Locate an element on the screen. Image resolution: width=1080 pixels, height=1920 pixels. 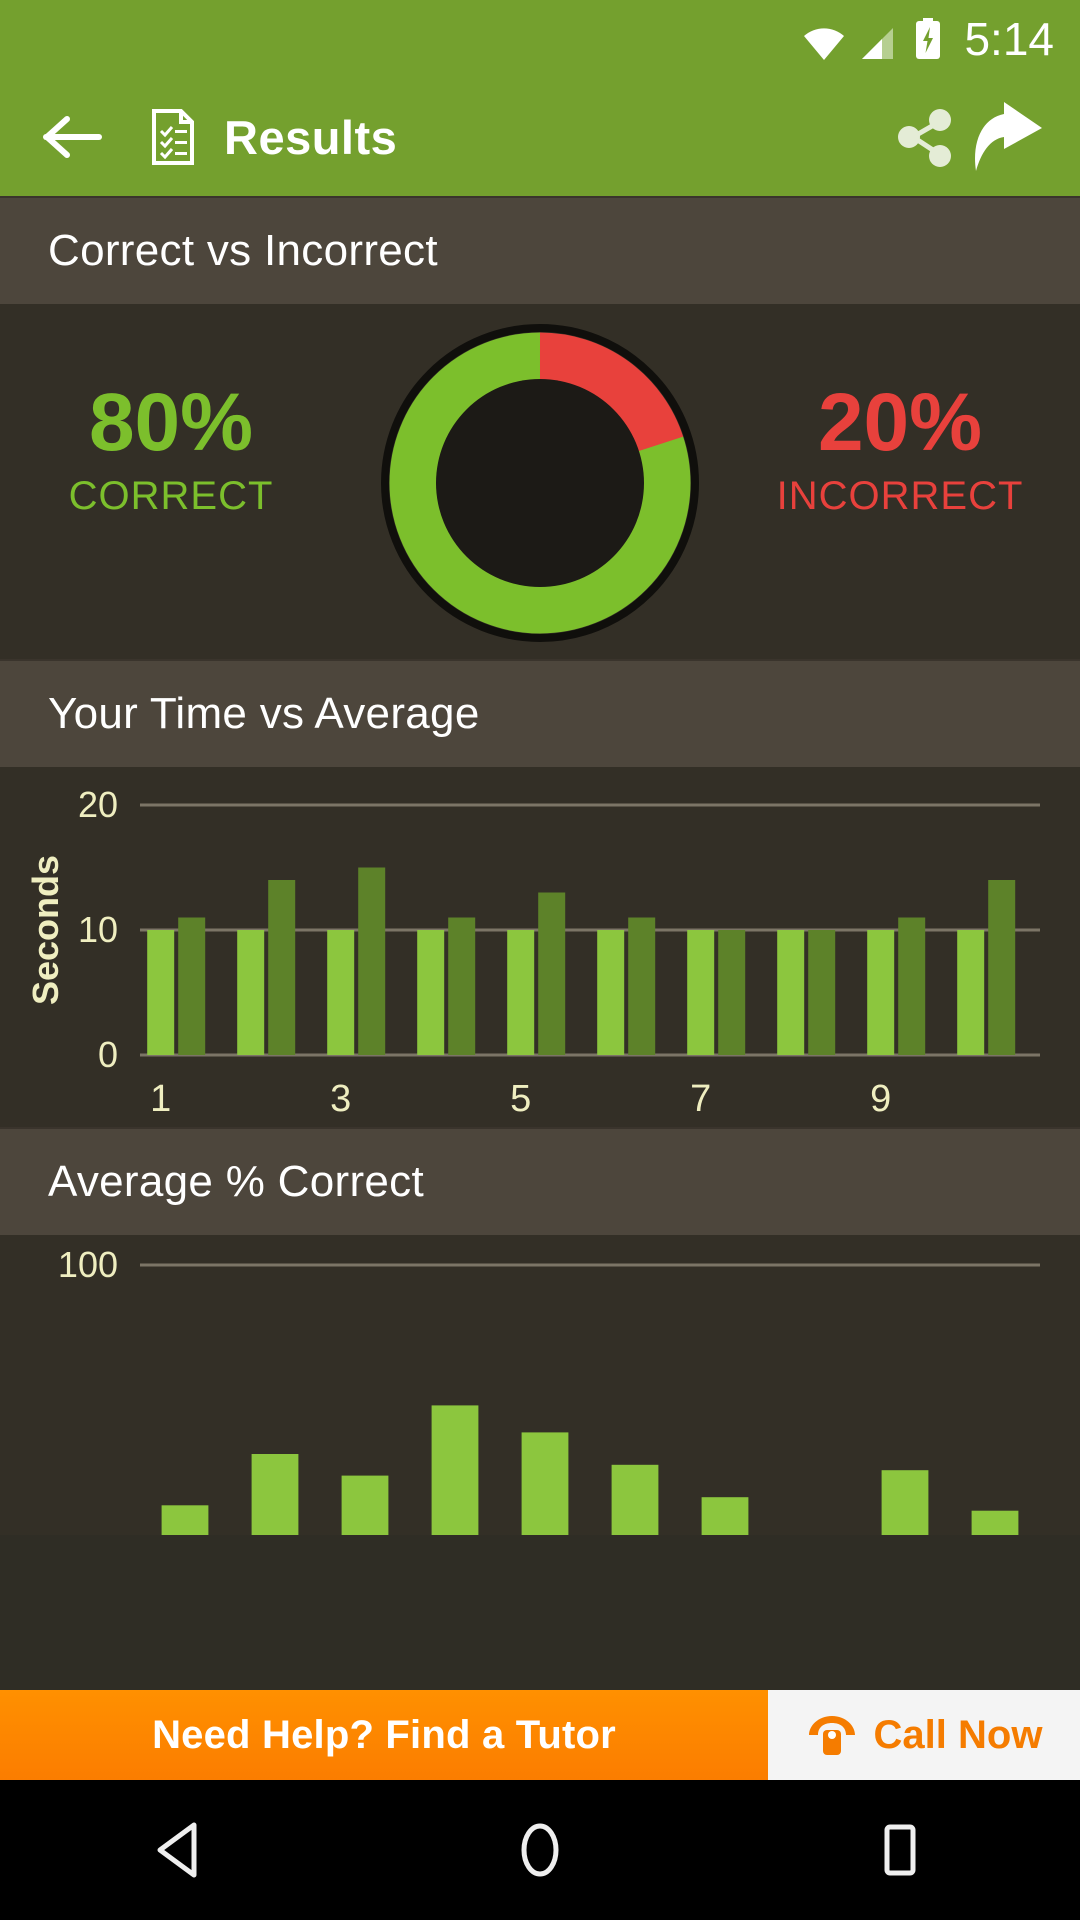
nav-back-button is located at coordinates (180, 1850).